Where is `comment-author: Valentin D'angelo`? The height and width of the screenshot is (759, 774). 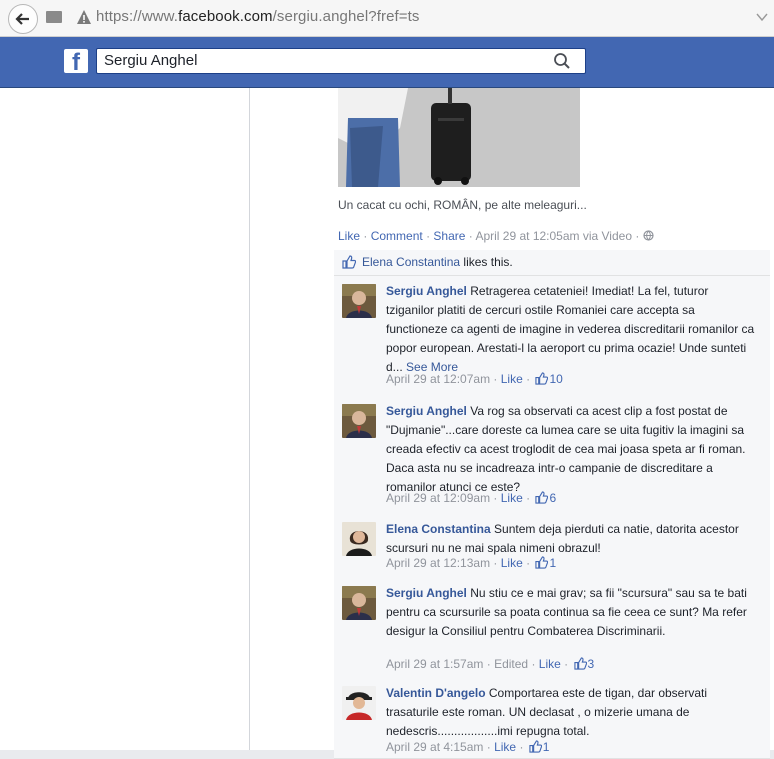 comment-author: Valentin D'angelo is located at coordinates (436, 693).